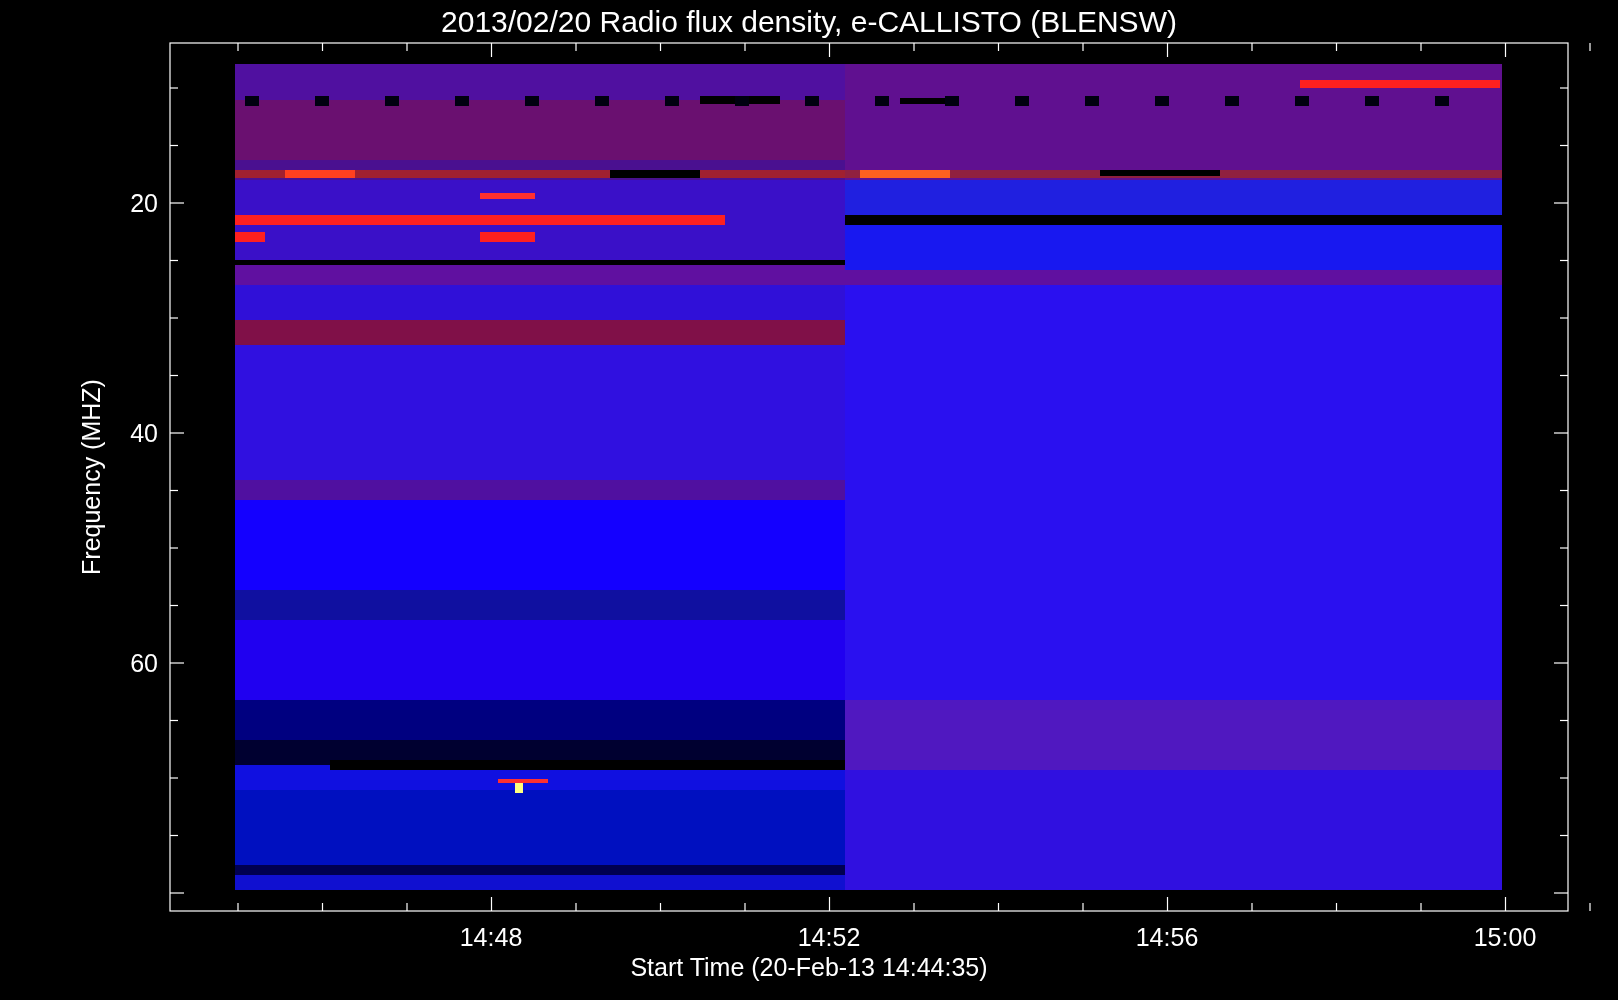 The height and width of the screenshot is (1000, 1618). Describe the element at coordinates (809, 967) in the screenshot. I see `axis-label: Start Time (20-Feb-13 14:44:35)` at that location.